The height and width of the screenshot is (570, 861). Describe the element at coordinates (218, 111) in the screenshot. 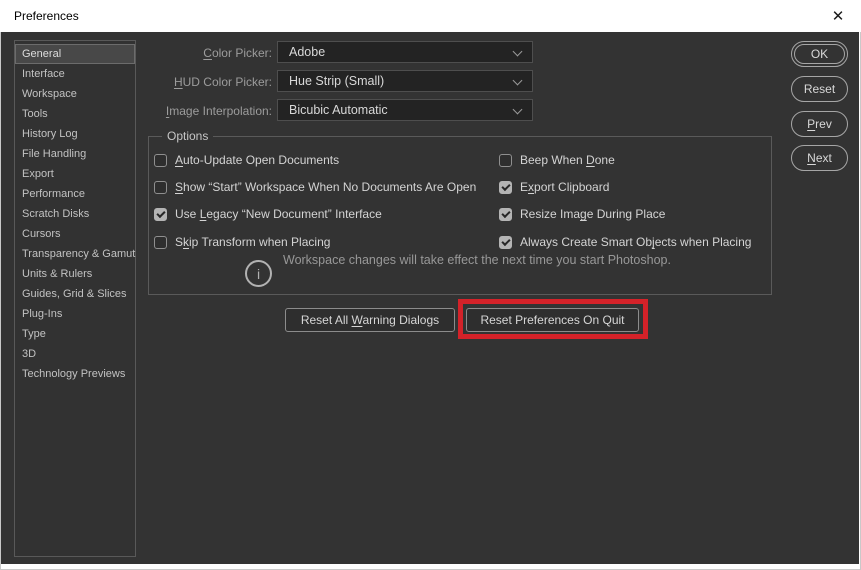

I see `image-interpolation-label: Image Interpolation:` at that location.